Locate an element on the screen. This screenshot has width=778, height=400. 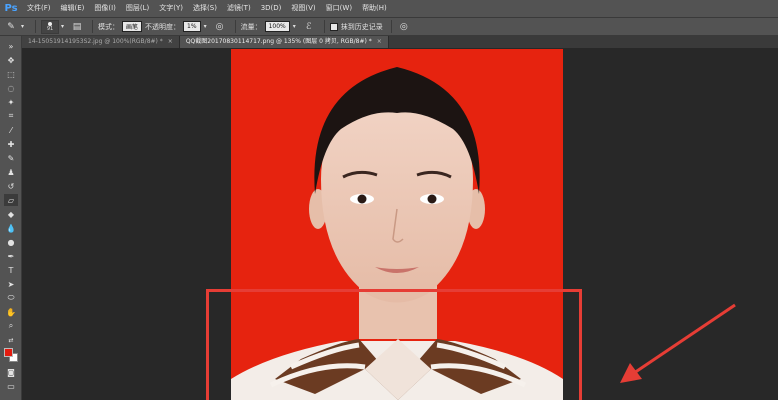
menu-window: 窗口(W) is located at coordinates (339, 8).